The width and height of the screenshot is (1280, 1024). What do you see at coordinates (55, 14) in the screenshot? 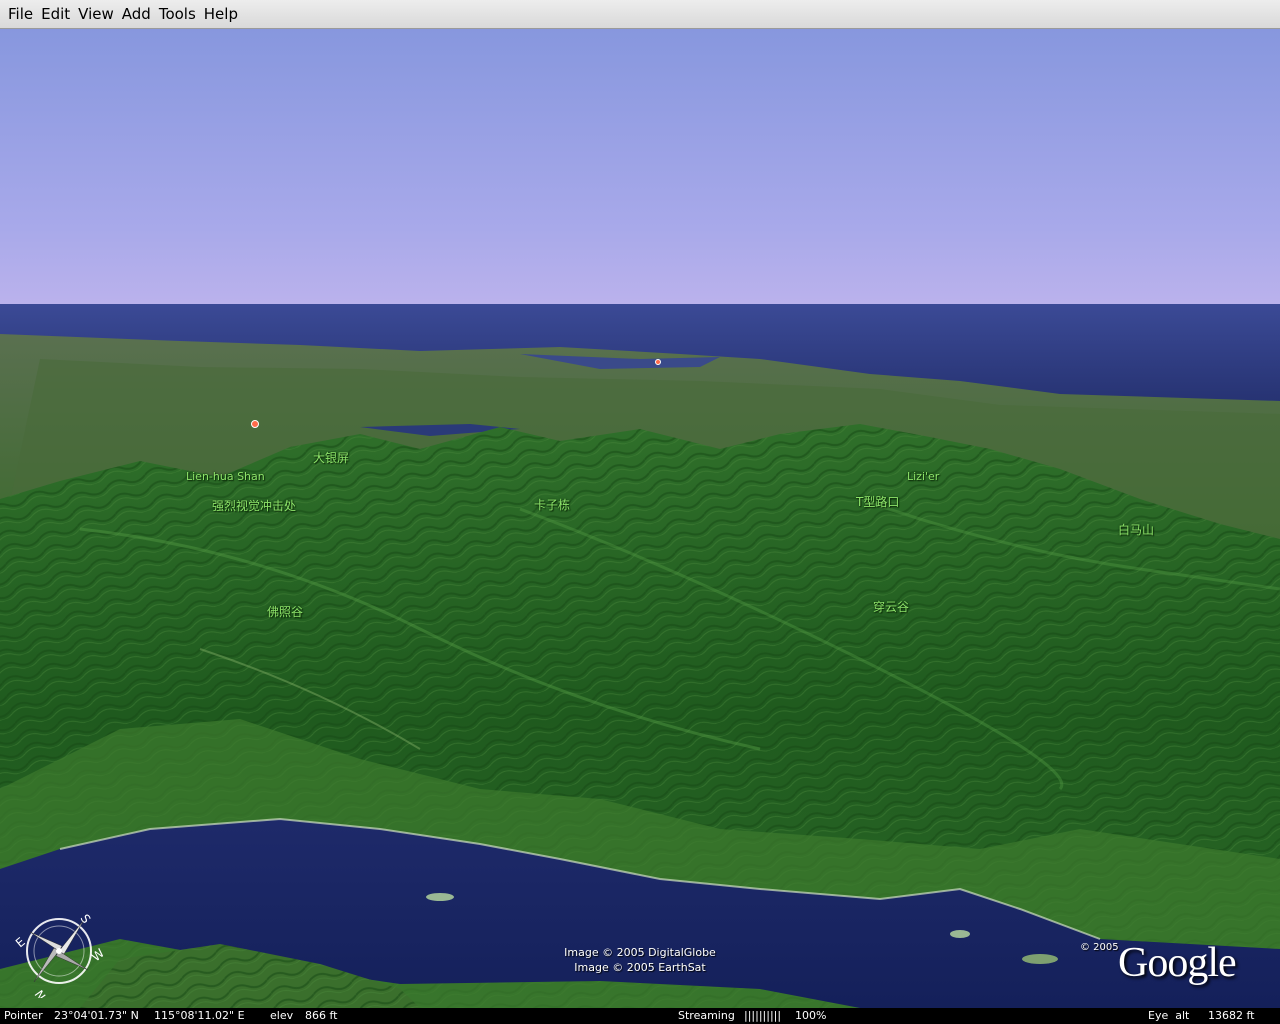
I see `menu-edit: Edit` at bounding box center [55, 14].